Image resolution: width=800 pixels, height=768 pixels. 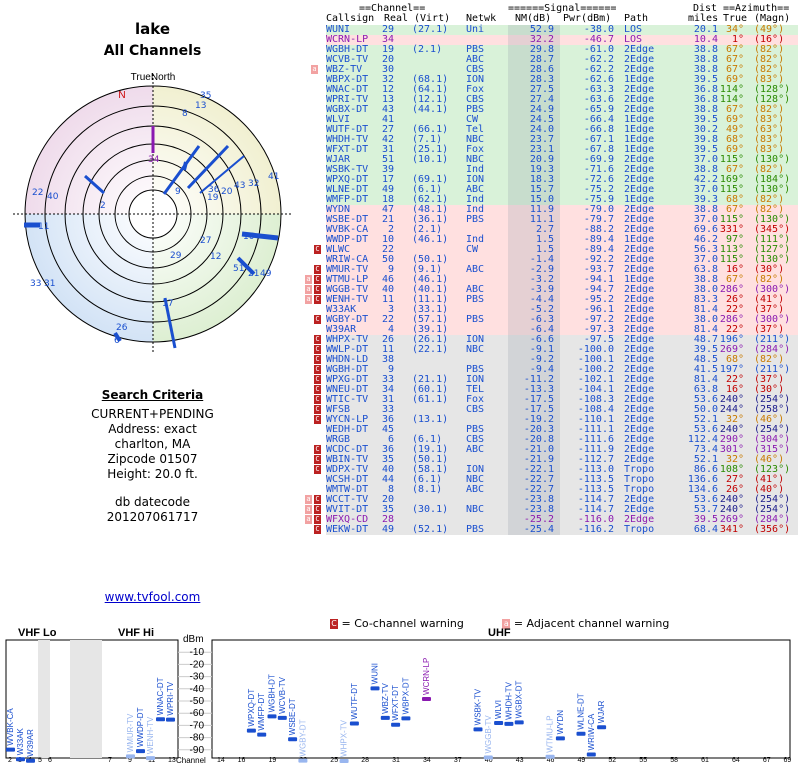 What do you see at coordinates (152, 502) in the screenshot?
I see `db-label: db datecode` at bounding box center [152, 502].